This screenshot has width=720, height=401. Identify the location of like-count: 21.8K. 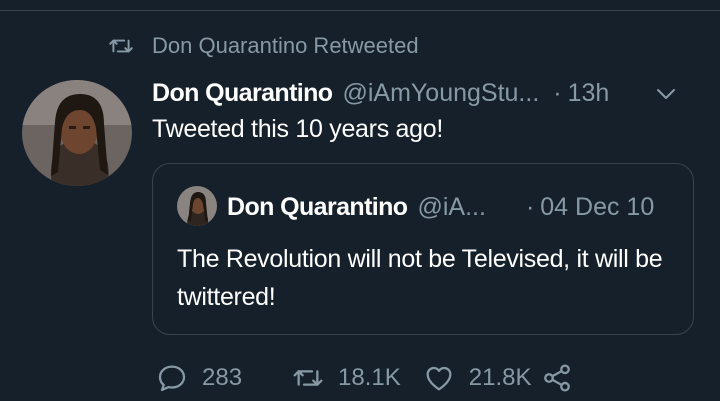
(500, 377).